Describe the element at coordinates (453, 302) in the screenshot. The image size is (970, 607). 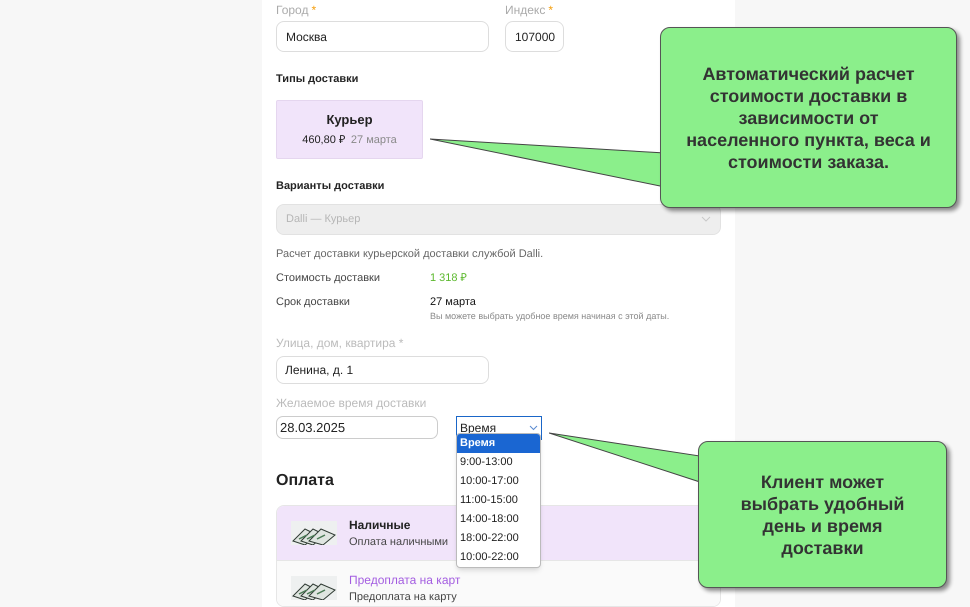
I see `detail-value: 27 марта` at that location.